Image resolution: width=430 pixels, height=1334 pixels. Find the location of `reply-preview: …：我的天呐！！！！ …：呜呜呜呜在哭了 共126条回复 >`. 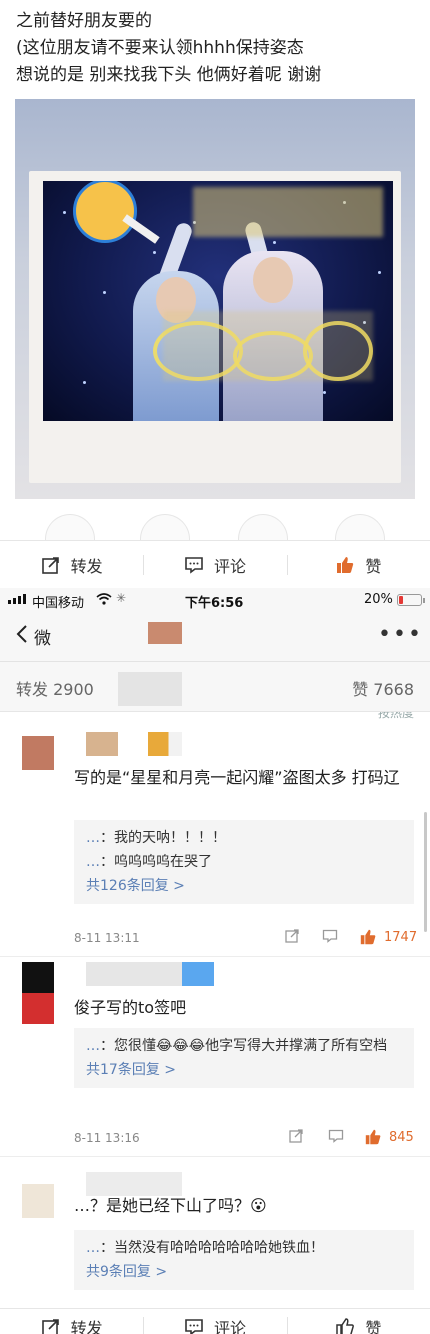

reply-preview: …：我的天呐！！！！ …：呜呜呜呜在哭了 共126条回复 > is located at coordinates (244, 862).